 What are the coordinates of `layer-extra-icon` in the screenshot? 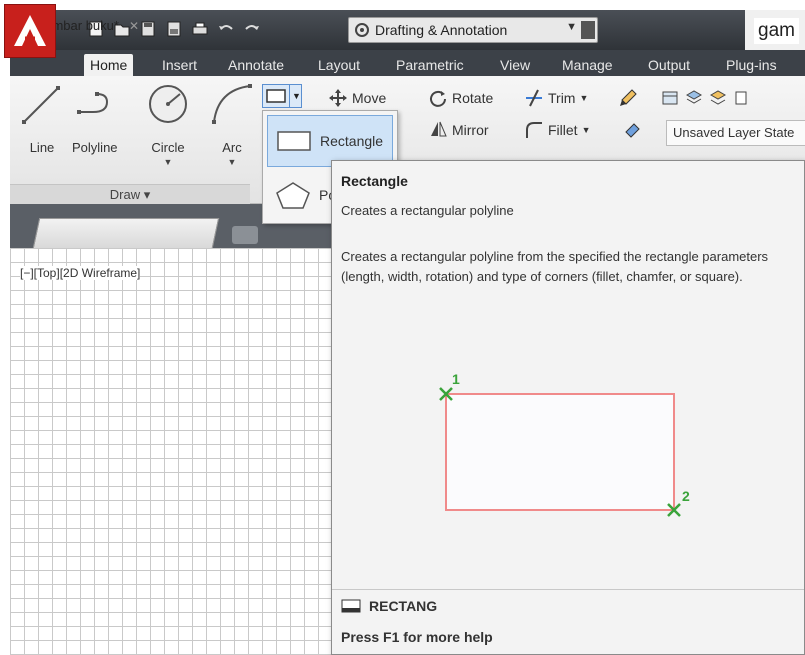 It's located at (741, 98).